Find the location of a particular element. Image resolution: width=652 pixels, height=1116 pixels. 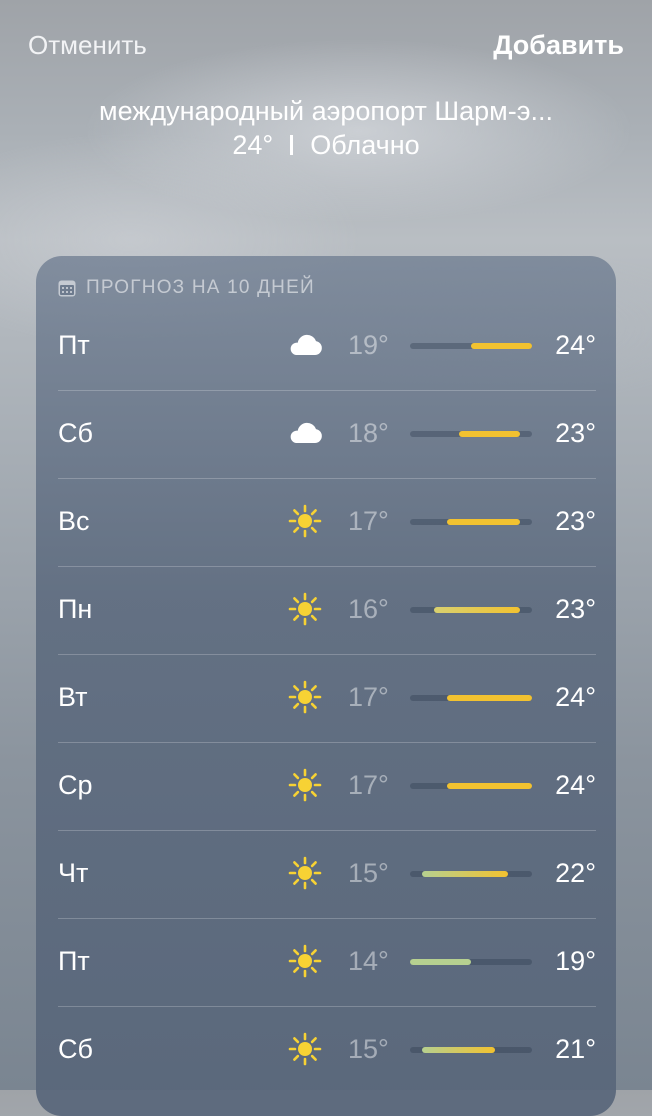

forecast-row: Пт 14° 19° is located at coordinates (327, 962).